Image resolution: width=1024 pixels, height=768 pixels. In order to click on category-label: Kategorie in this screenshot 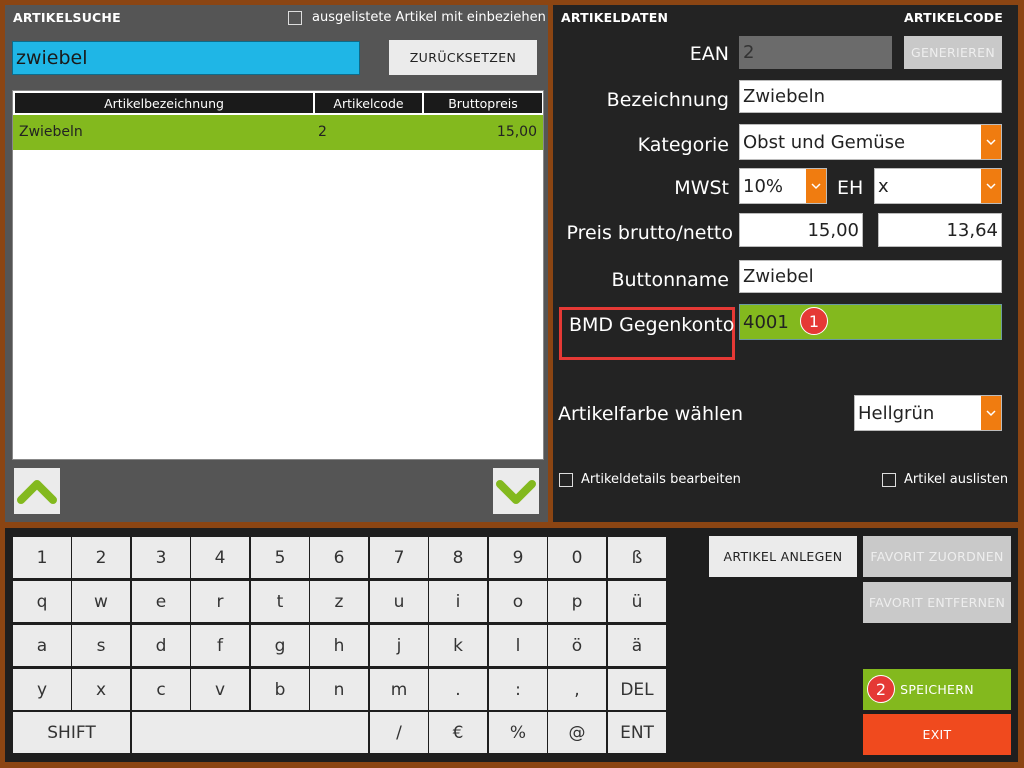, I will do `click(683, 145)`.